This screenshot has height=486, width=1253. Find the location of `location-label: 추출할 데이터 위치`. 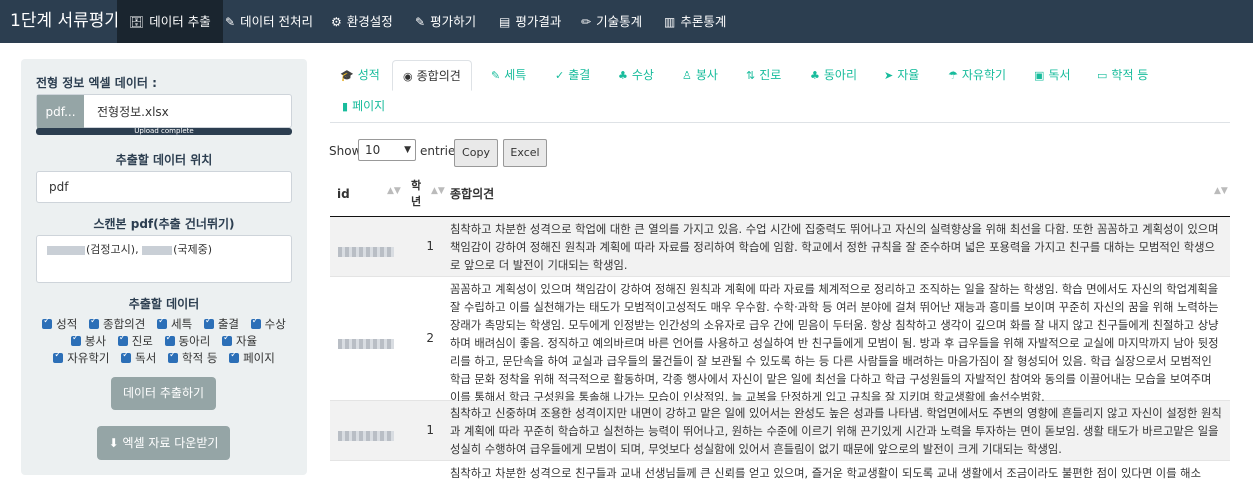

location-label: 추출할 데이터 위치 is located at coordinates (164, 160).